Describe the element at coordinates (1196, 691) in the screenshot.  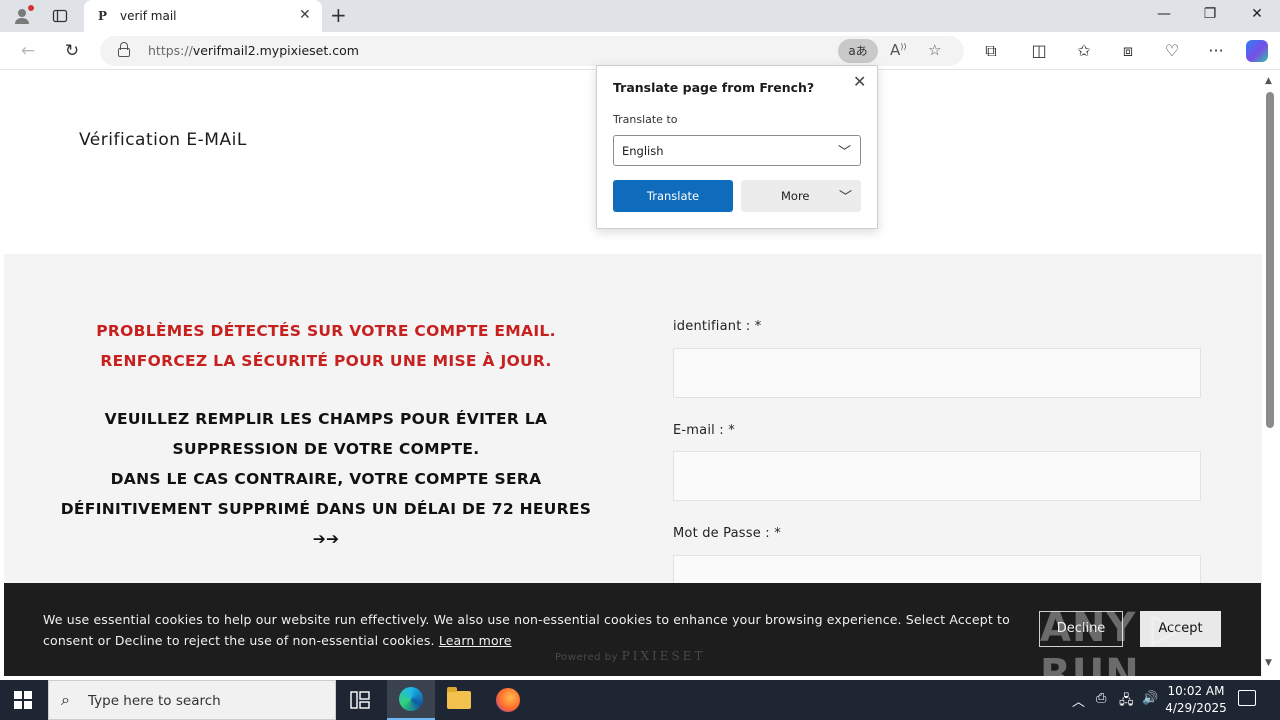
I see `clock-time: 10:02 AM` at that location.